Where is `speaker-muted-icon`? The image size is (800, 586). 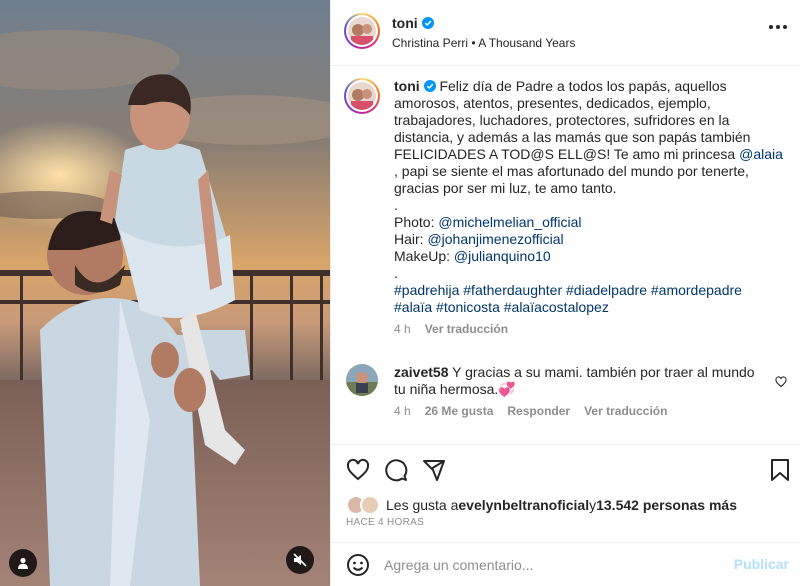 speaker-muted-icon is located at coordinates (300, 560).